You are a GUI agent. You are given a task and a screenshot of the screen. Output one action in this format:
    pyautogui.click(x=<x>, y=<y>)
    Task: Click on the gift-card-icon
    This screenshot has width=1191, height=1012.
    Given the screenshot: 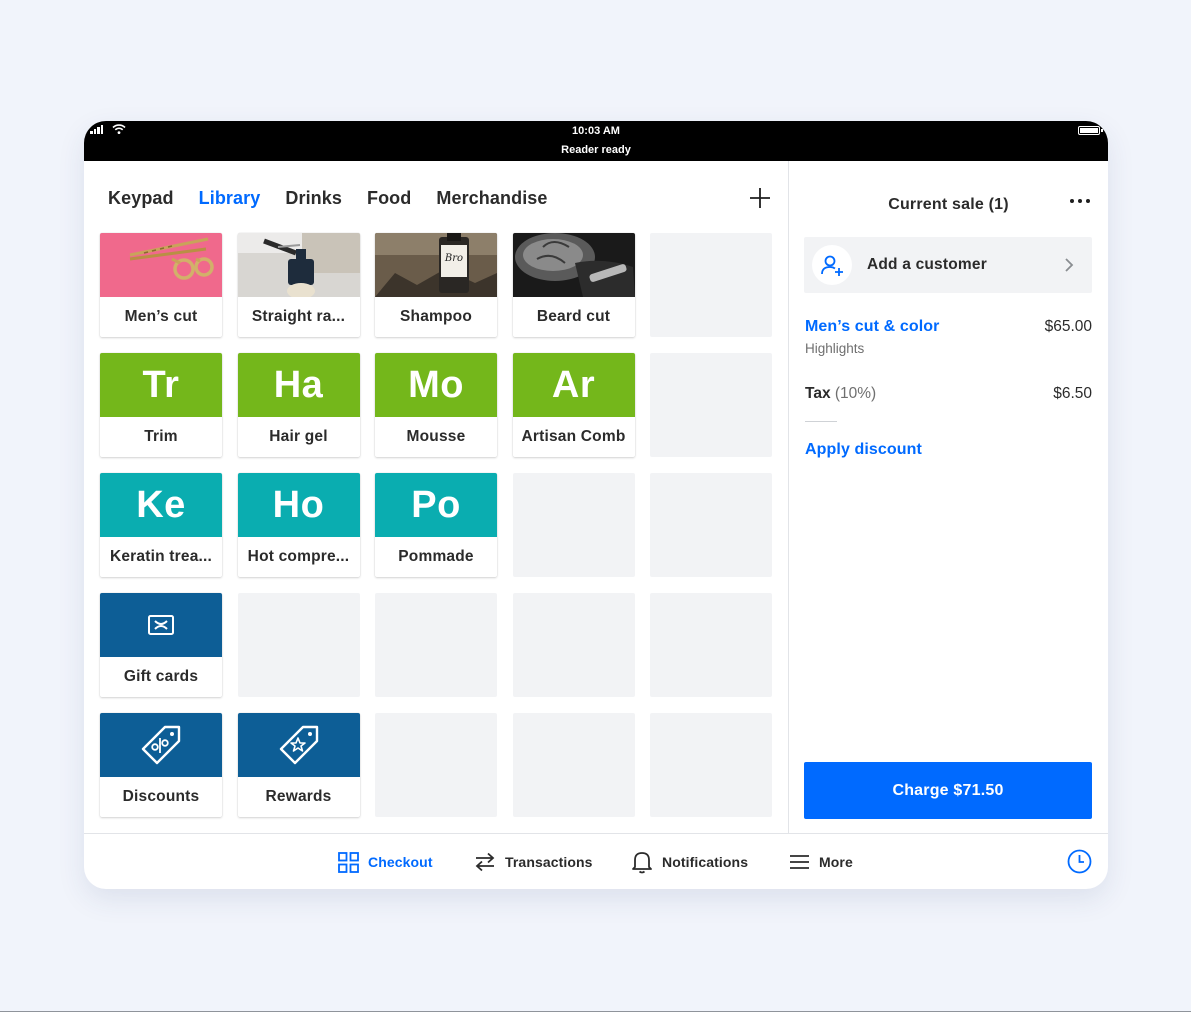 What is the action you would take?
    pyautogui.click(x=161, y=625)
    